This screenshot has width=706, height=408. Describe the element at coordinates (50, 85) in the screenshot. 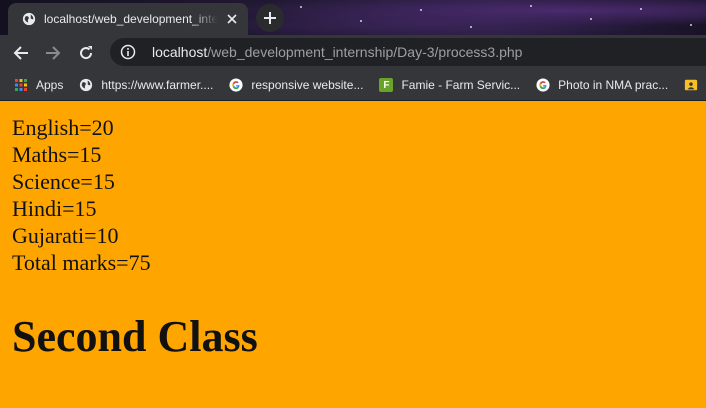

I see `bookmark-label: Apps` at that location.